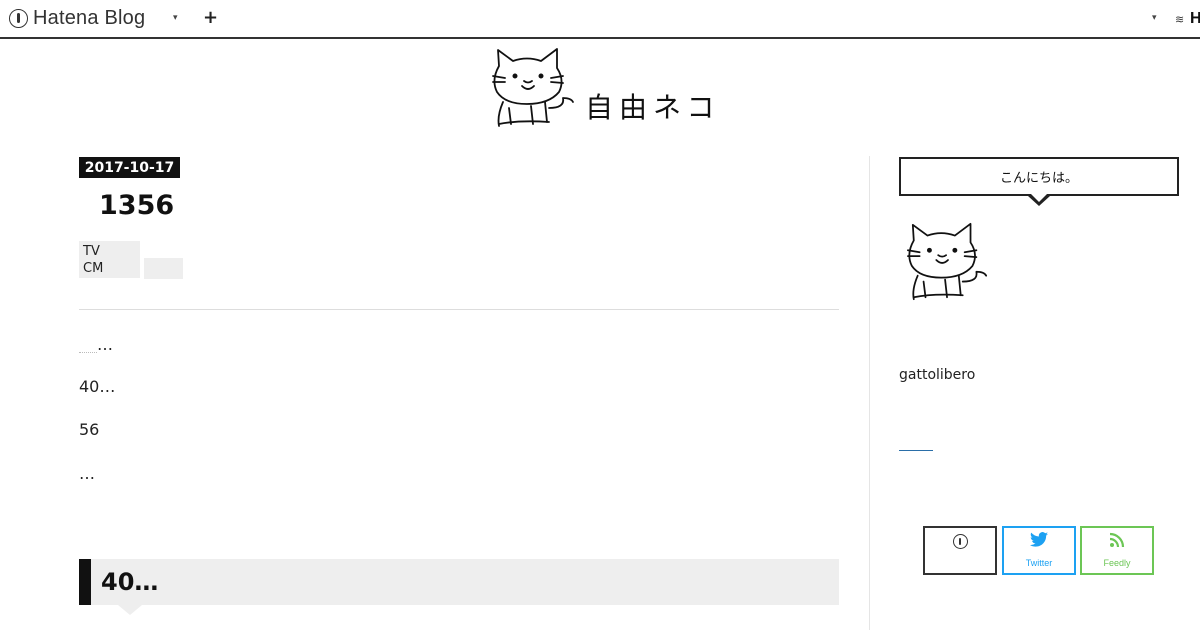 This screenshot has height=630, width=1200. Describe the element at coordinates (1039, 550) in the screenshot. I see `subscribe-twitter-button: Twitter` at that location.